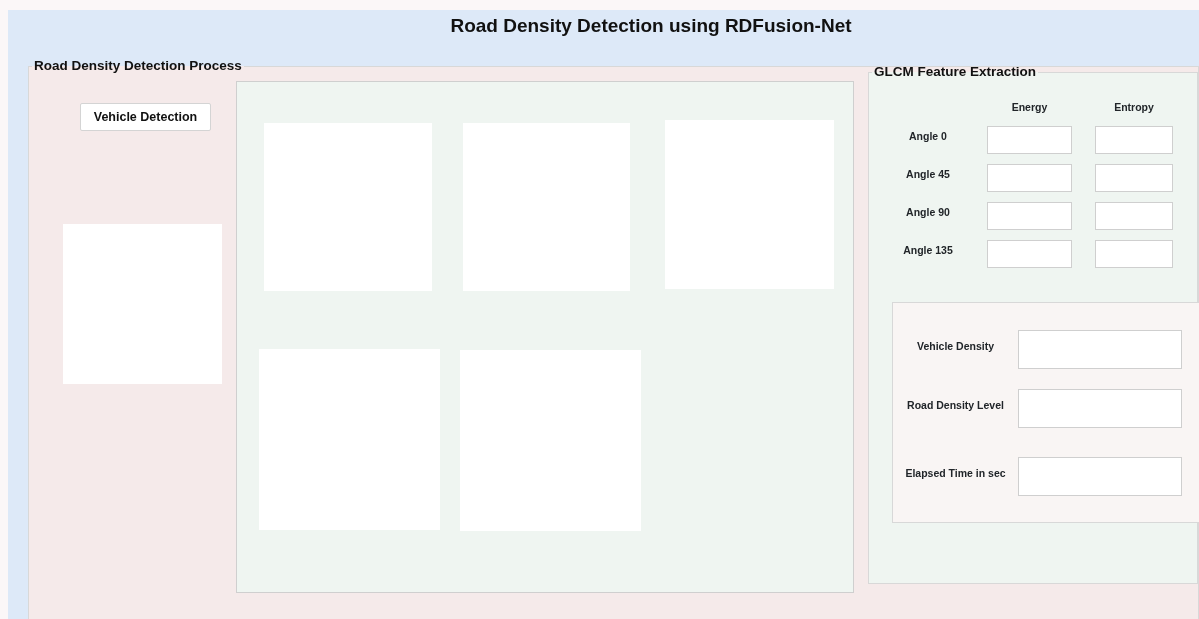  Describe the element at coordinates (955, 405) in the screenshot. I see `field-label: Road Density Level` at that location.